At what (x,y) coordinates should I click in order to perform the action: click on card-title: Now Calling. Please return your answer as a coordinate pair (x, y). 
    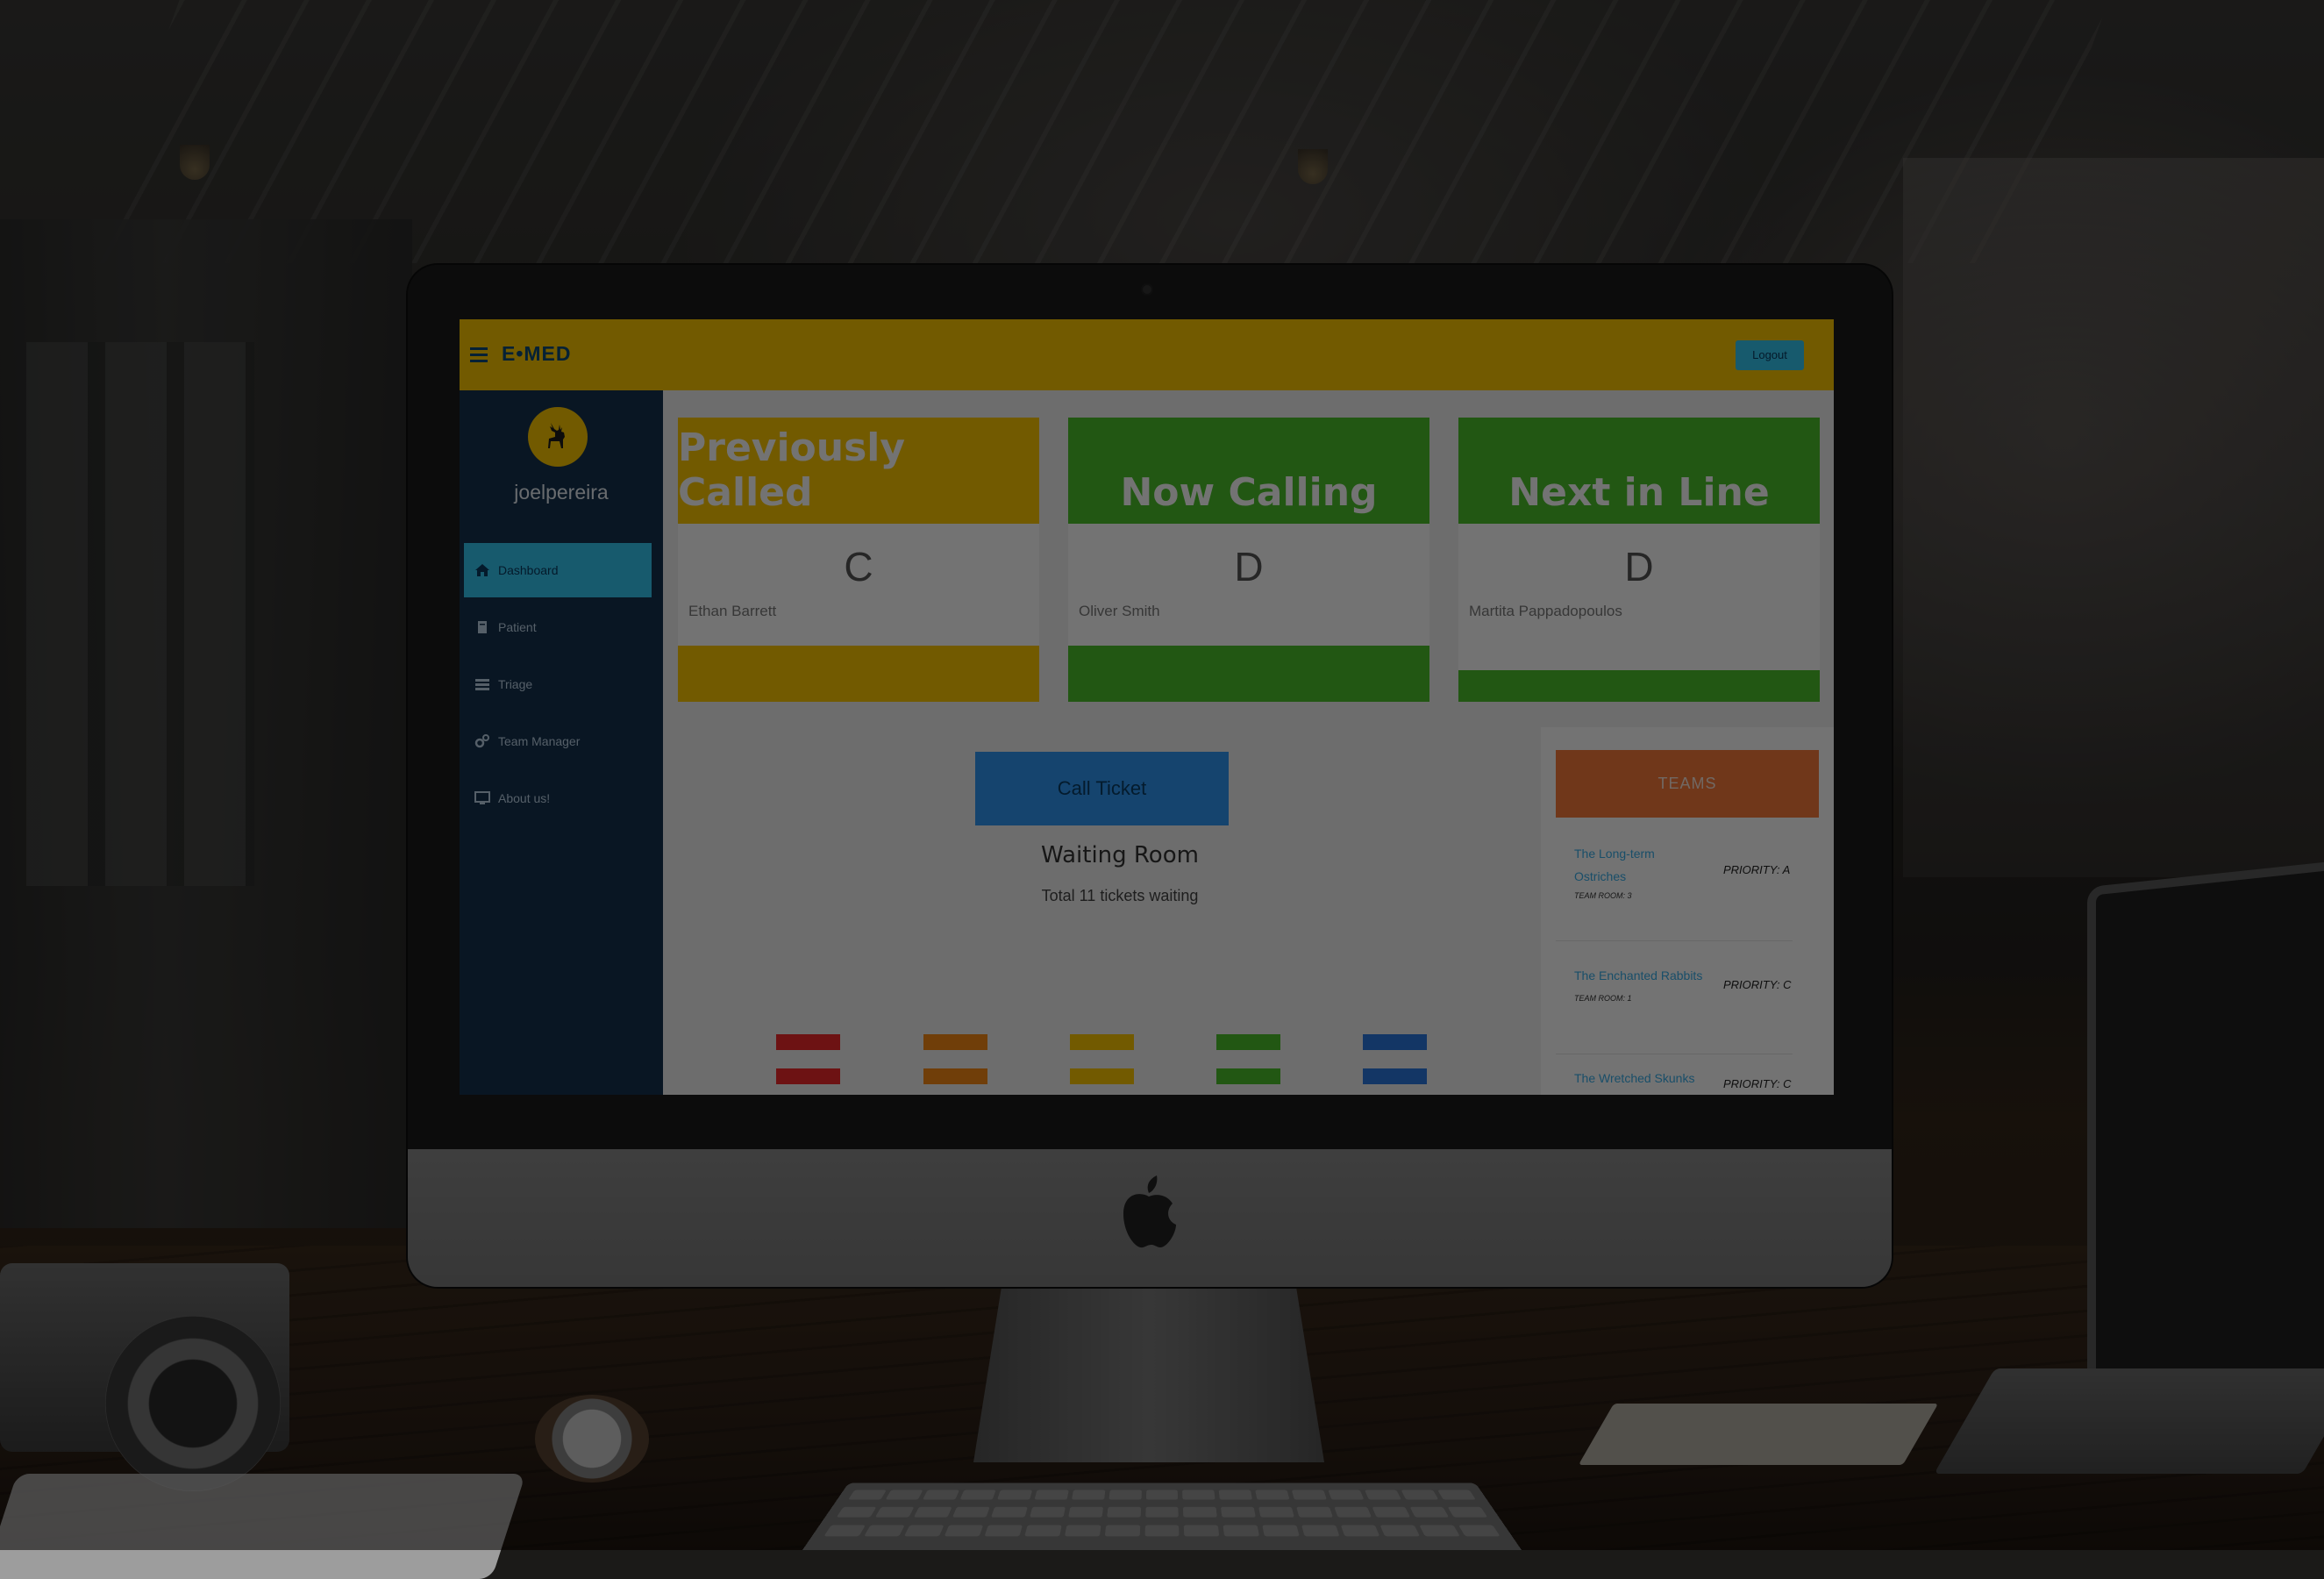
    Looking at the image, I should click on (1248, 471).